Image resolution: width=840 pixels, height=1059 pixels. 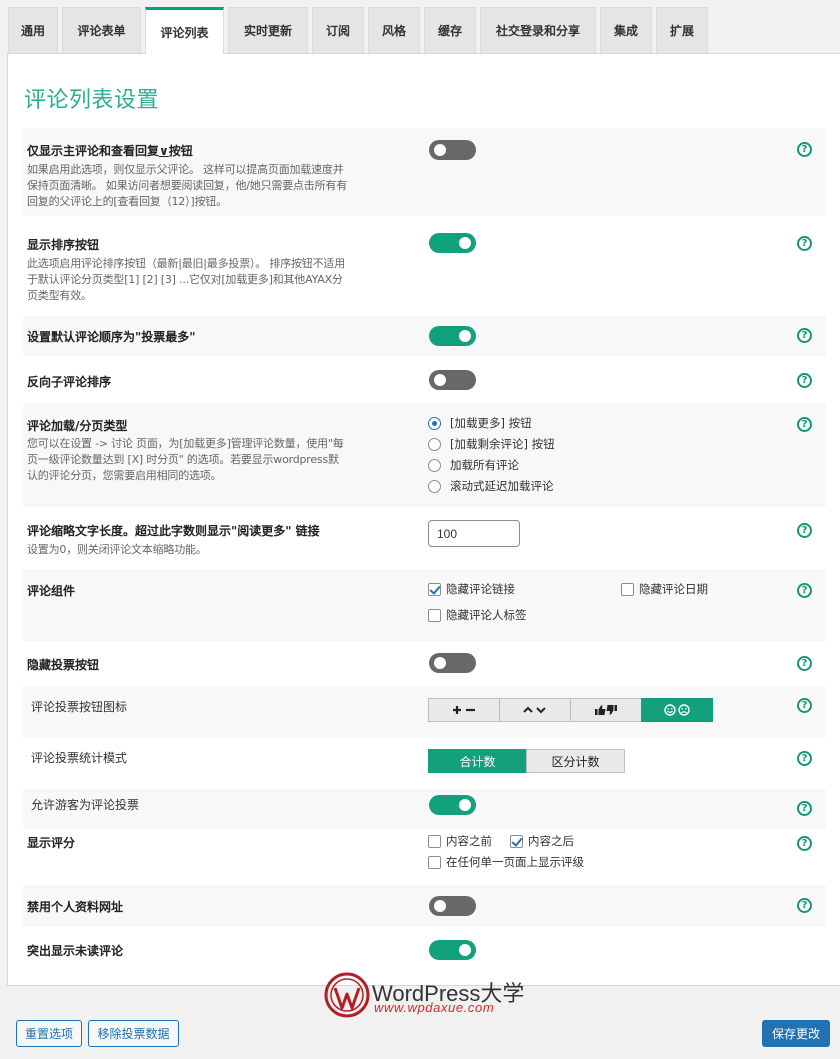 I want to click on rating-before-content-option: 内容之前, so click(x=460, y=841).